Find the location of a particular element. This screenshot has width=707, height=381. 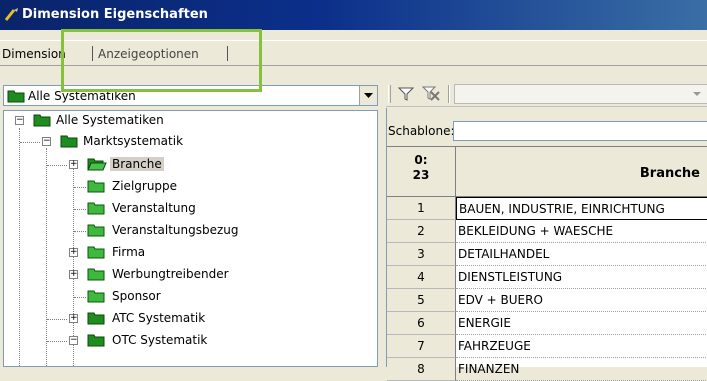

tree-node-alle-systematiken: − Alle Systematiken is located at coordinates (154, 121).